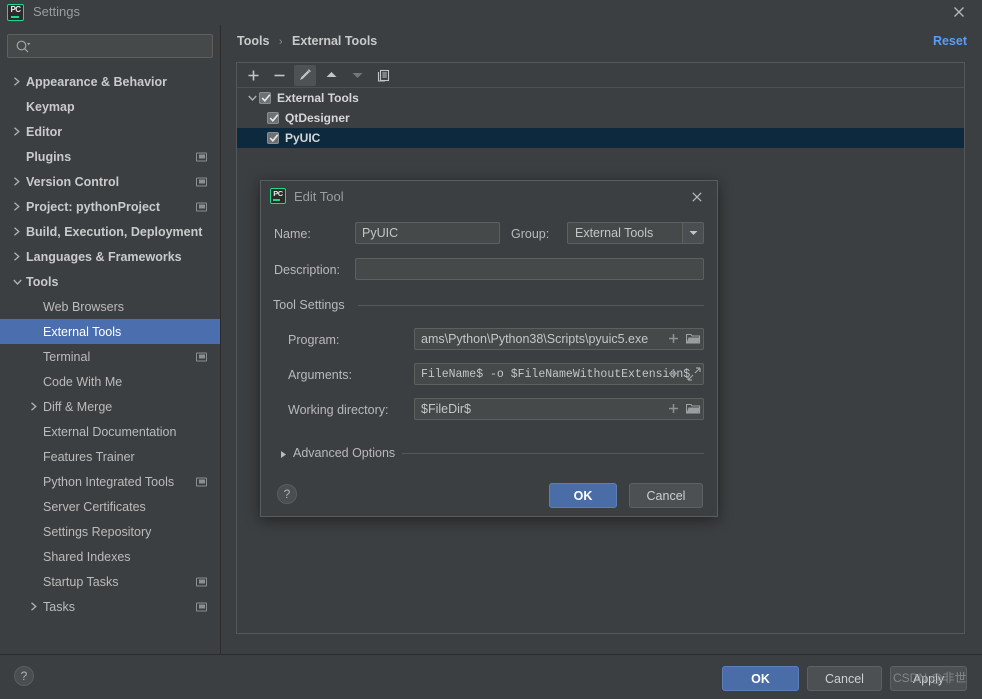 This screenshot has width=982, height=699. What do you see at coordinates (253, 41) in the screenshot?
I see `breadcrumb-parent: Tools` at bounding box center [253, 41].